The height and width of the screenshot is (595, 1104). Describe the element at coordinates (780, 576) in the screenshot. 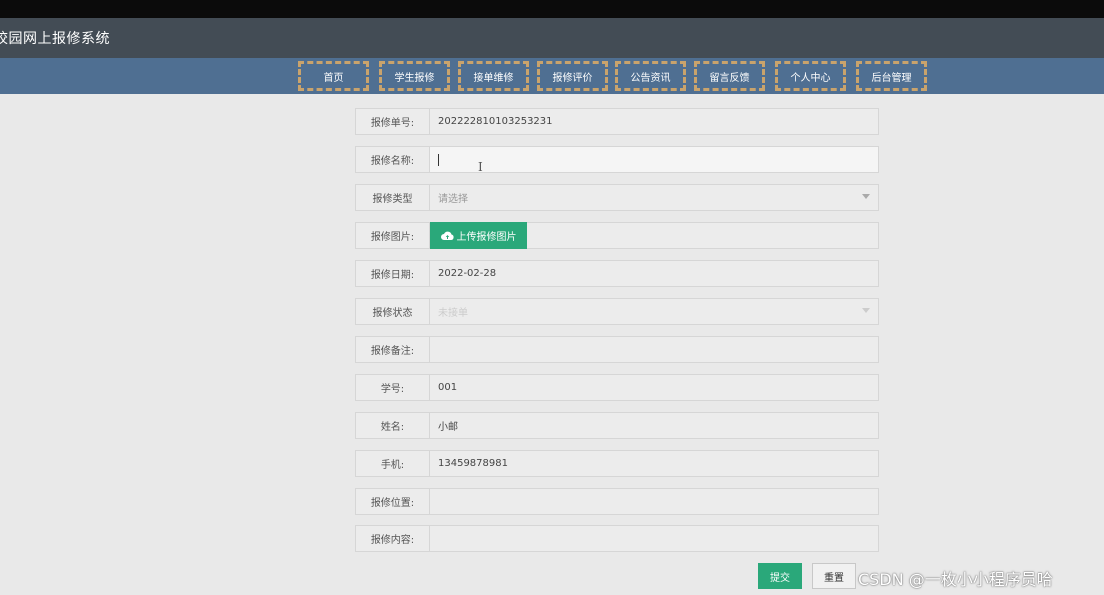

I see `submit-button: 提交` at that location.